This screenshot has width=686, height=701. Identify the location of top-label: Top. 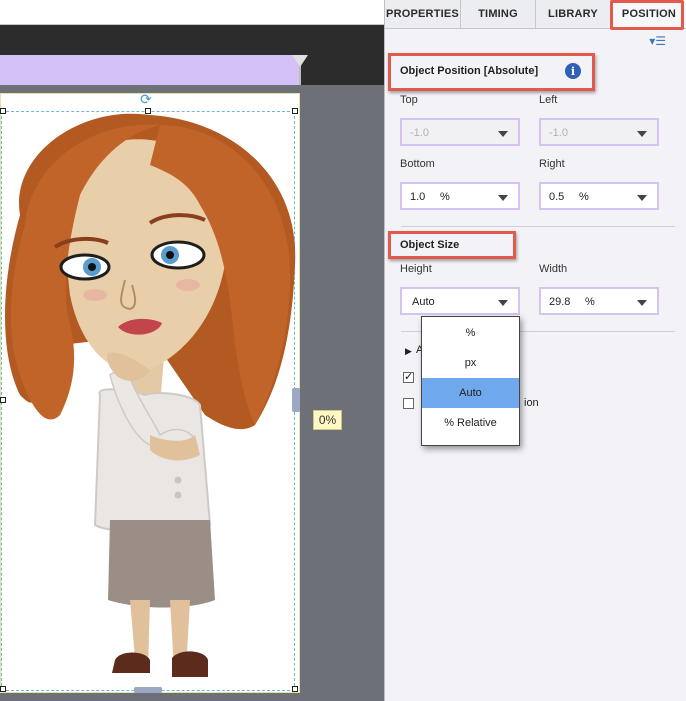
(409, 100).